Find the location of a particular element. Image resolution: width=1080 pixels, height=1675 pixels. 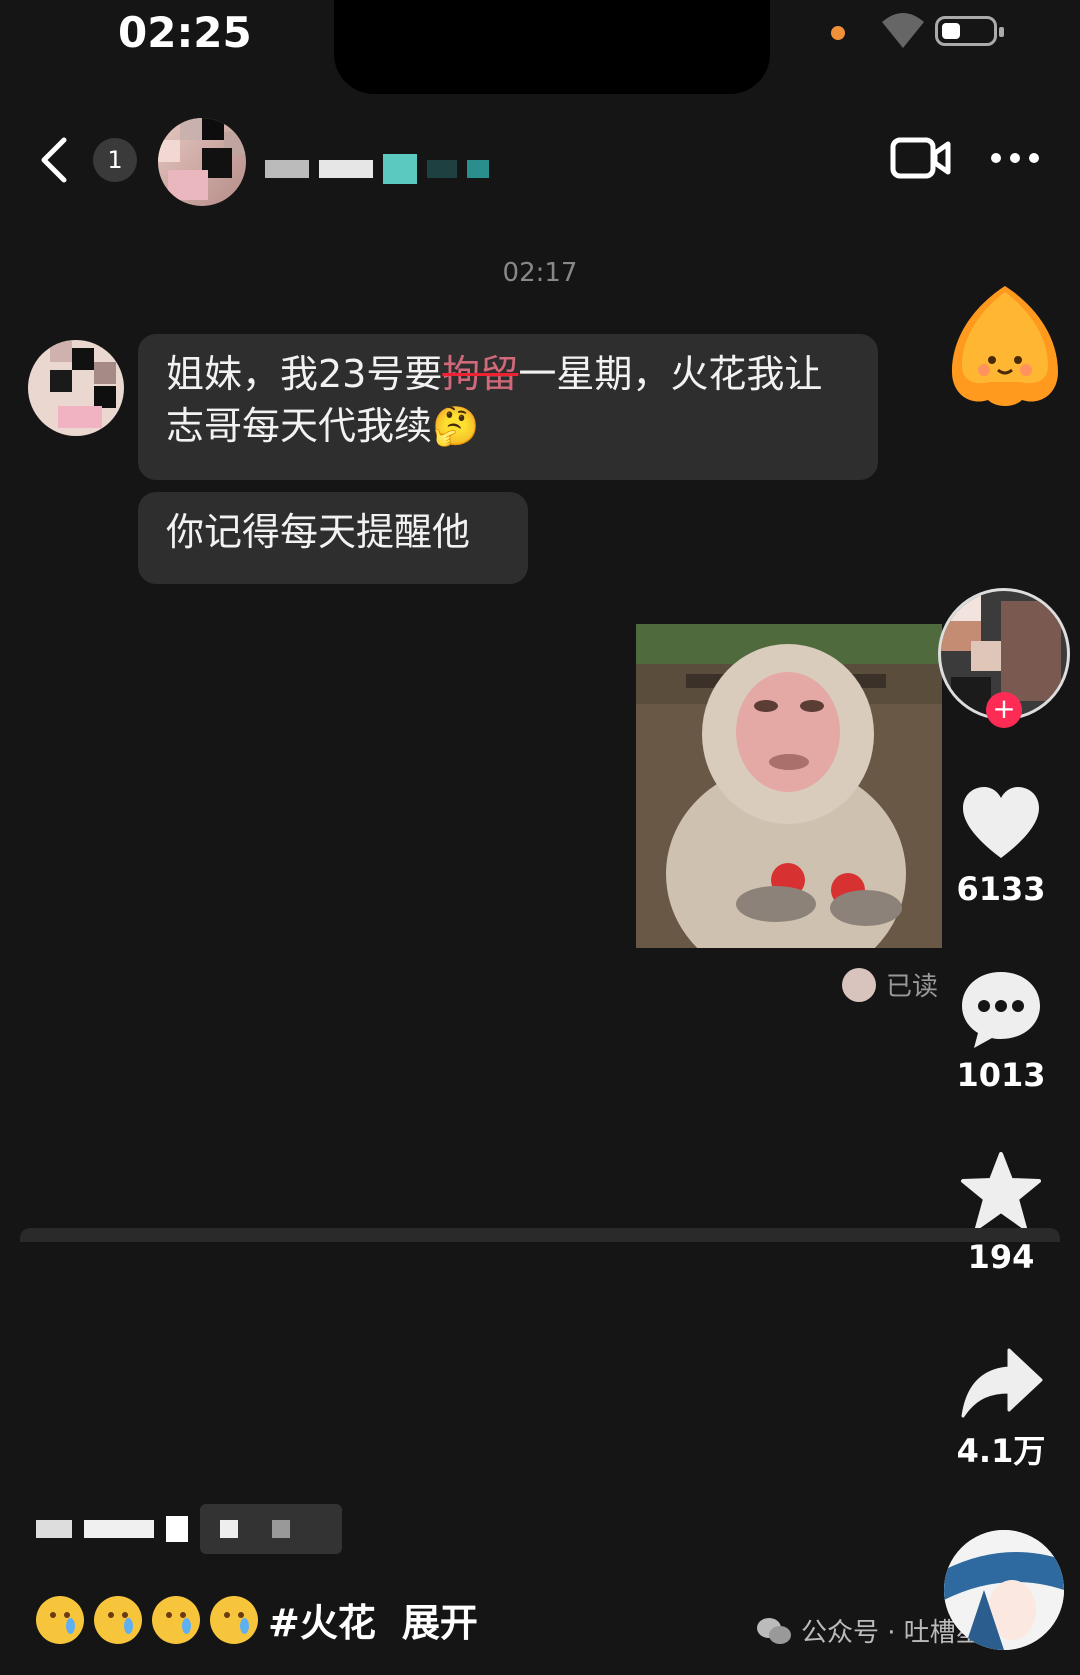

author-name-pixelated is located at coordinates (189, 1529).